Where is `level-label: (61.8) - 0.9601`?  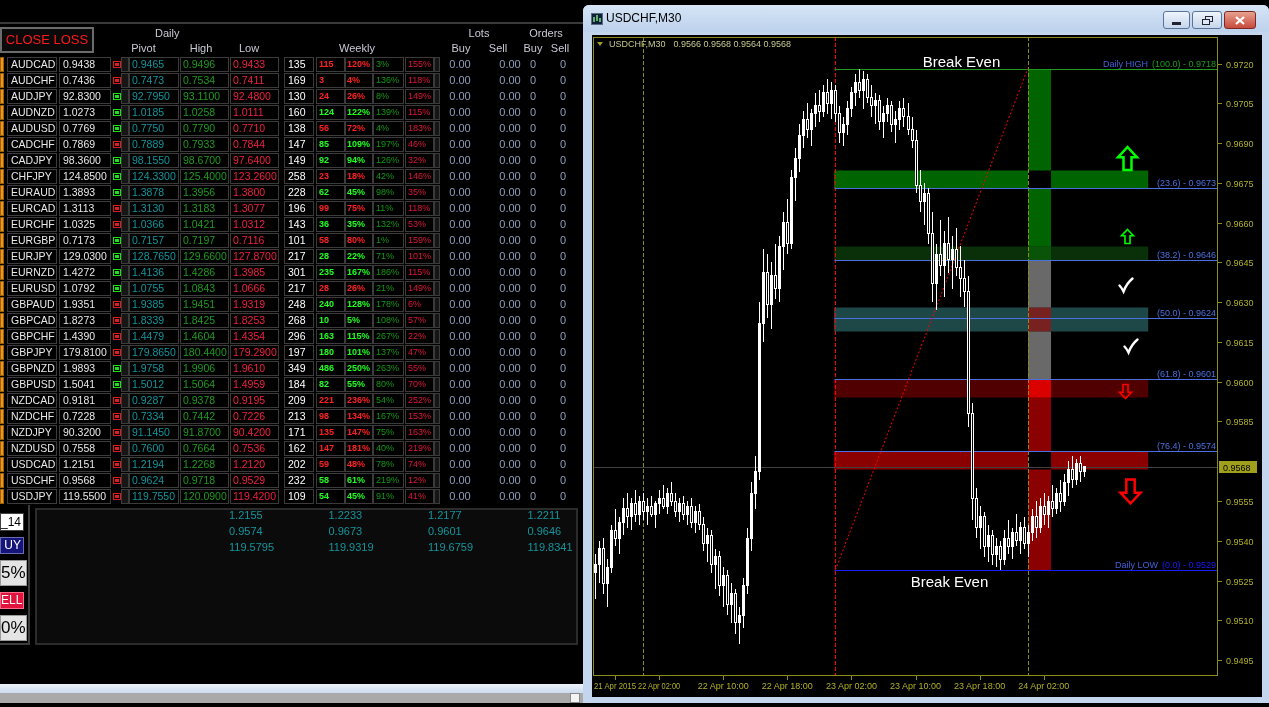 level-label: (61.8) - 0.9601 is located at coordinates (1186, 373).